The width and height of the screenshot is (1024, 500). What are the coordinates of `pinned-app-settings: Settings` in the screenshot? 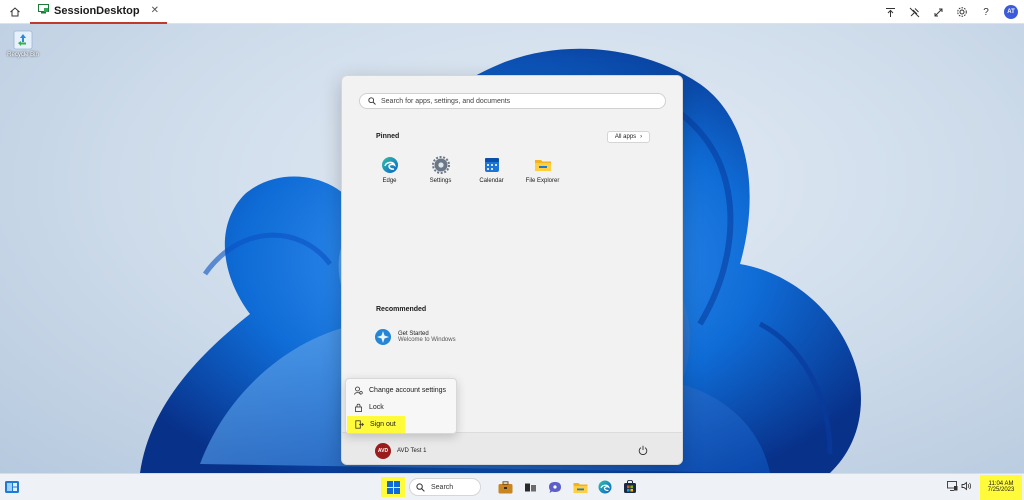 It's located at (440, 170).